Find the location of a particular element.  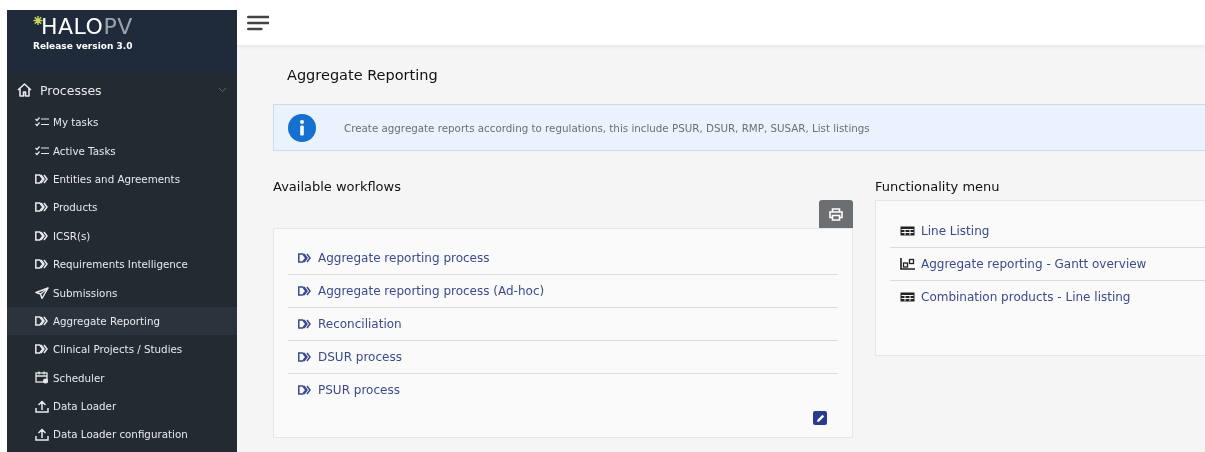

page-title: Aggregate Reporting is located at coordinates (363, 76).